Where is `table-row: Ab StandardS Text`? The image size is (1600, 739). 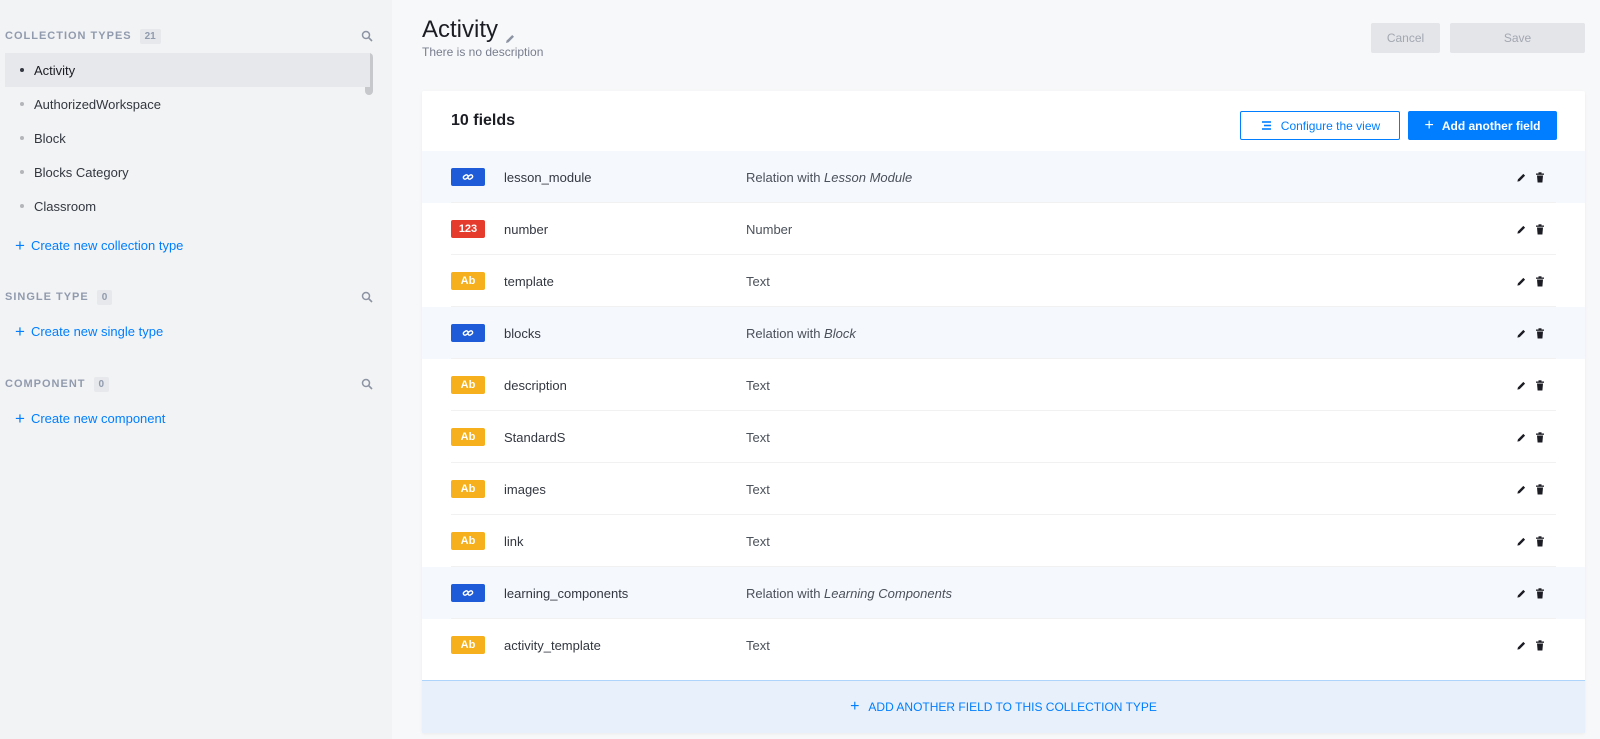 table-row: Ab StandardS Text is located at coordinates (1003, 437).